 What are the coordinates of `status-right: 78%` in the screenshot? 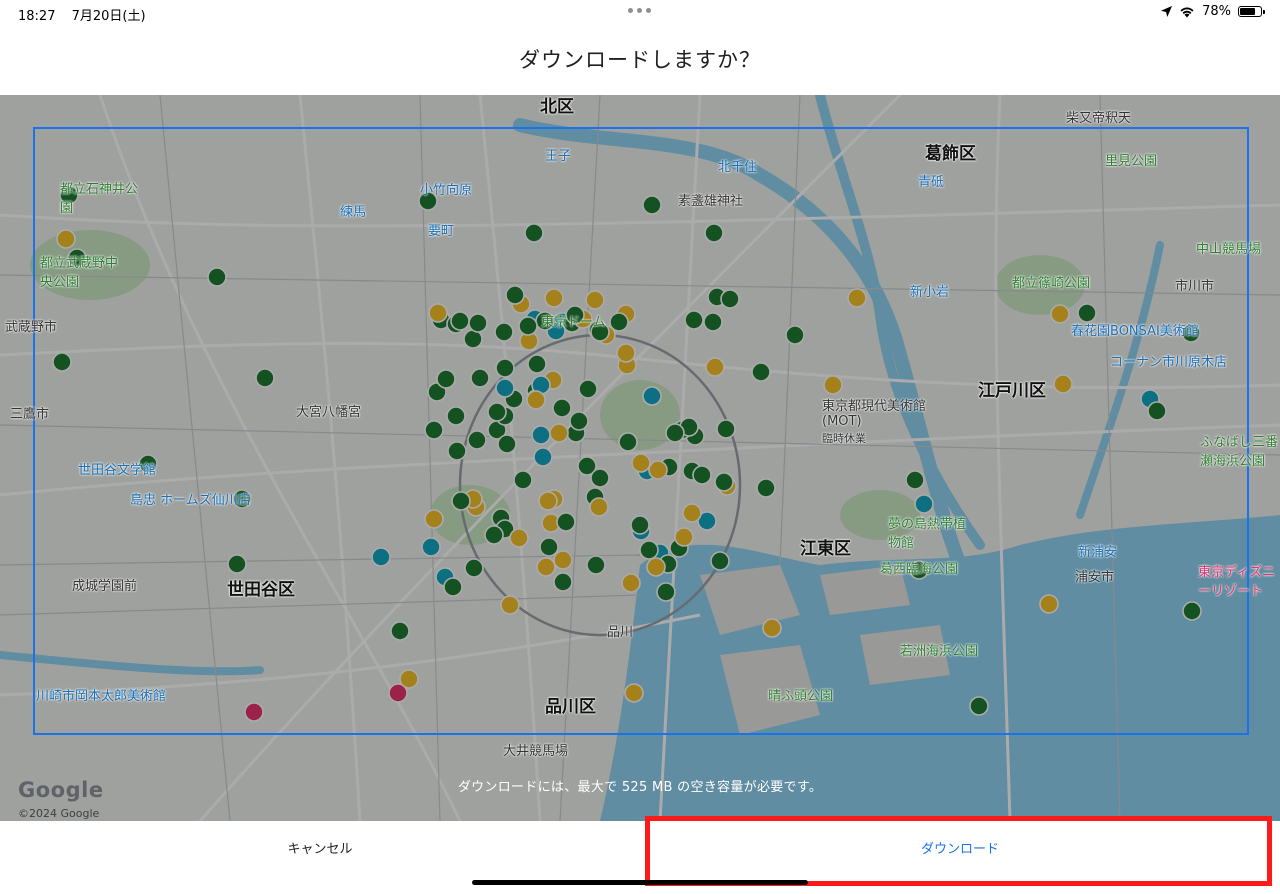 It's located at (1213, 11).